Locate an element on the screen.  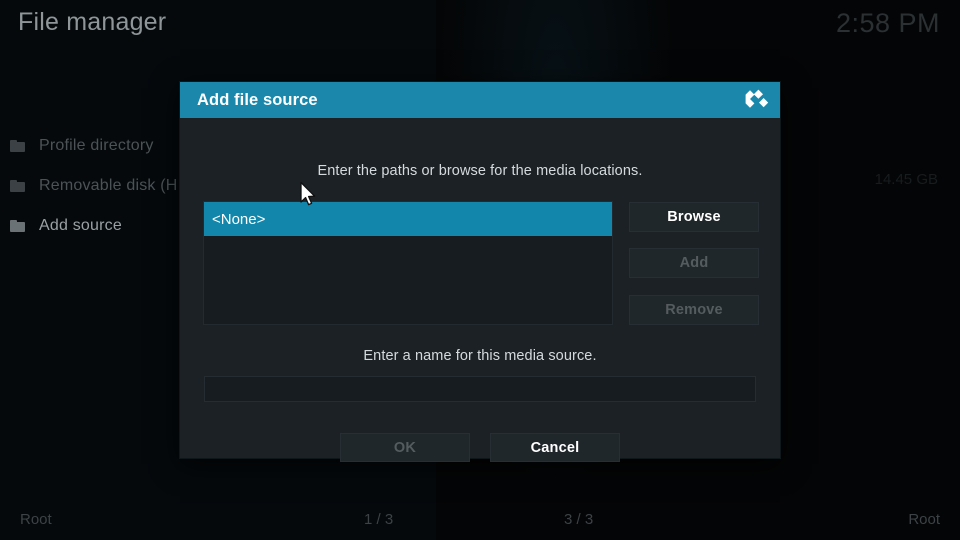
list-item-label: Removable disk (H:) is located at coordinates (113, 185).